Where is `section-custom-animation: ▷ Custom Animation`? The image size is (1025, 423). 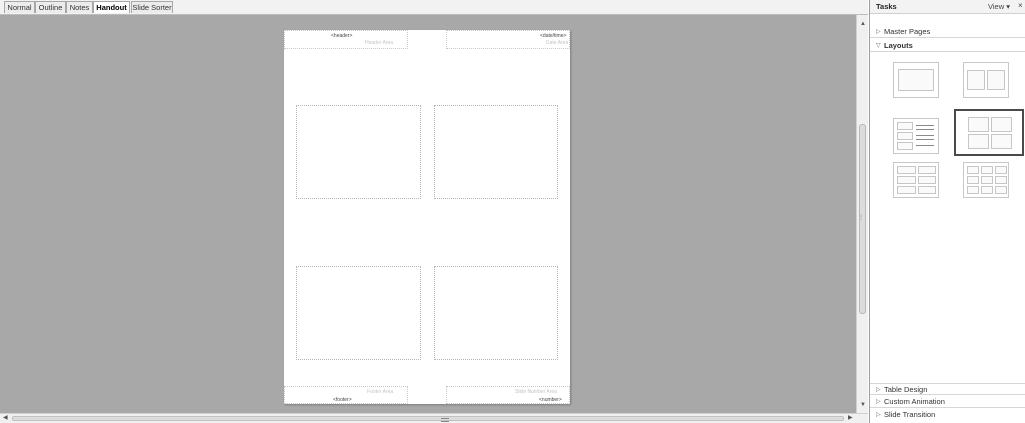 section-custom-animation: ▷ Custom Animation is located at coordinates (947, 402).